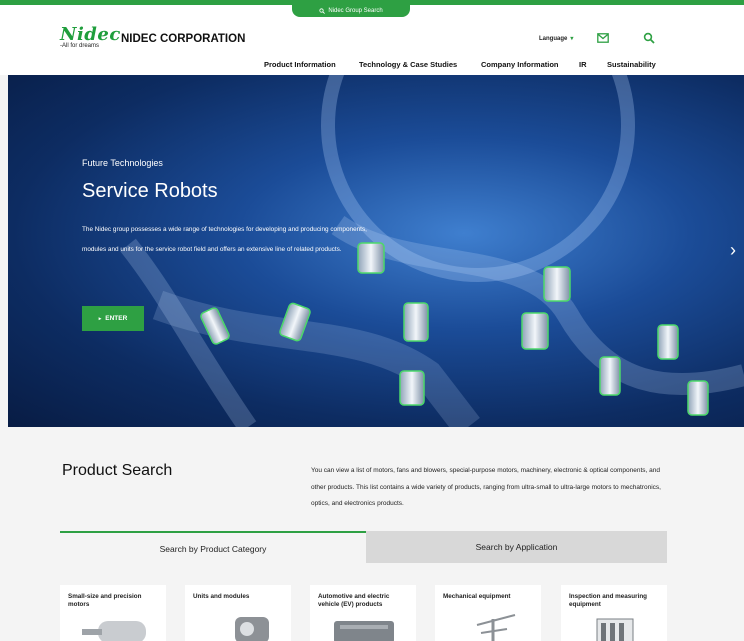 This screenshot has width=744, height=641. What do you see at coordinates (603, 38) in the screenshot?
I see `mail-icon` at bounding box center [603, 38].